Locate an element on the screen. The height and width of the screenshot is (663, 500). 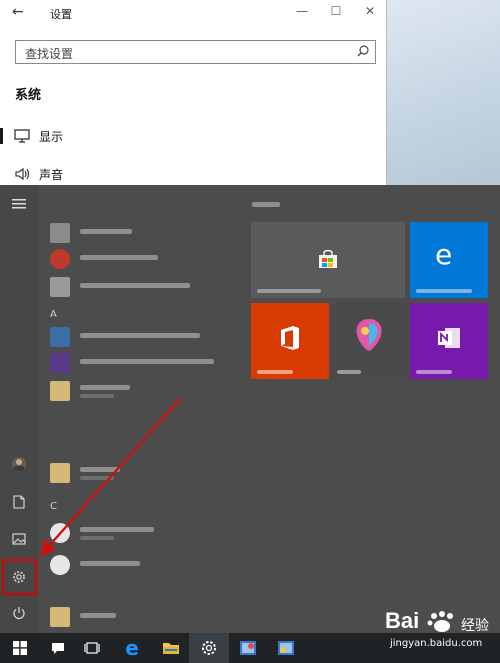
watermark-brand: Bai is located at coordinates (402, 620).